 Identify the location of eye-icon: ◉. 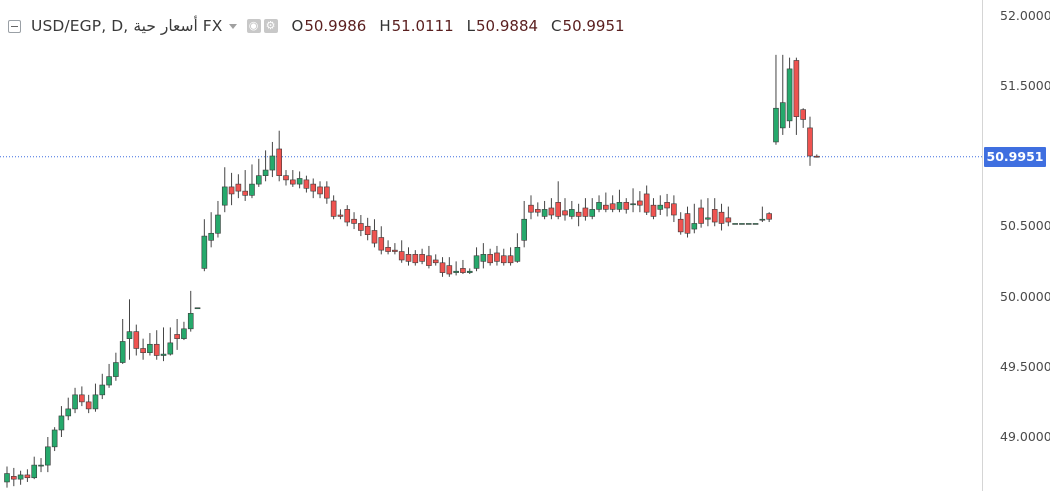
(253, 26).